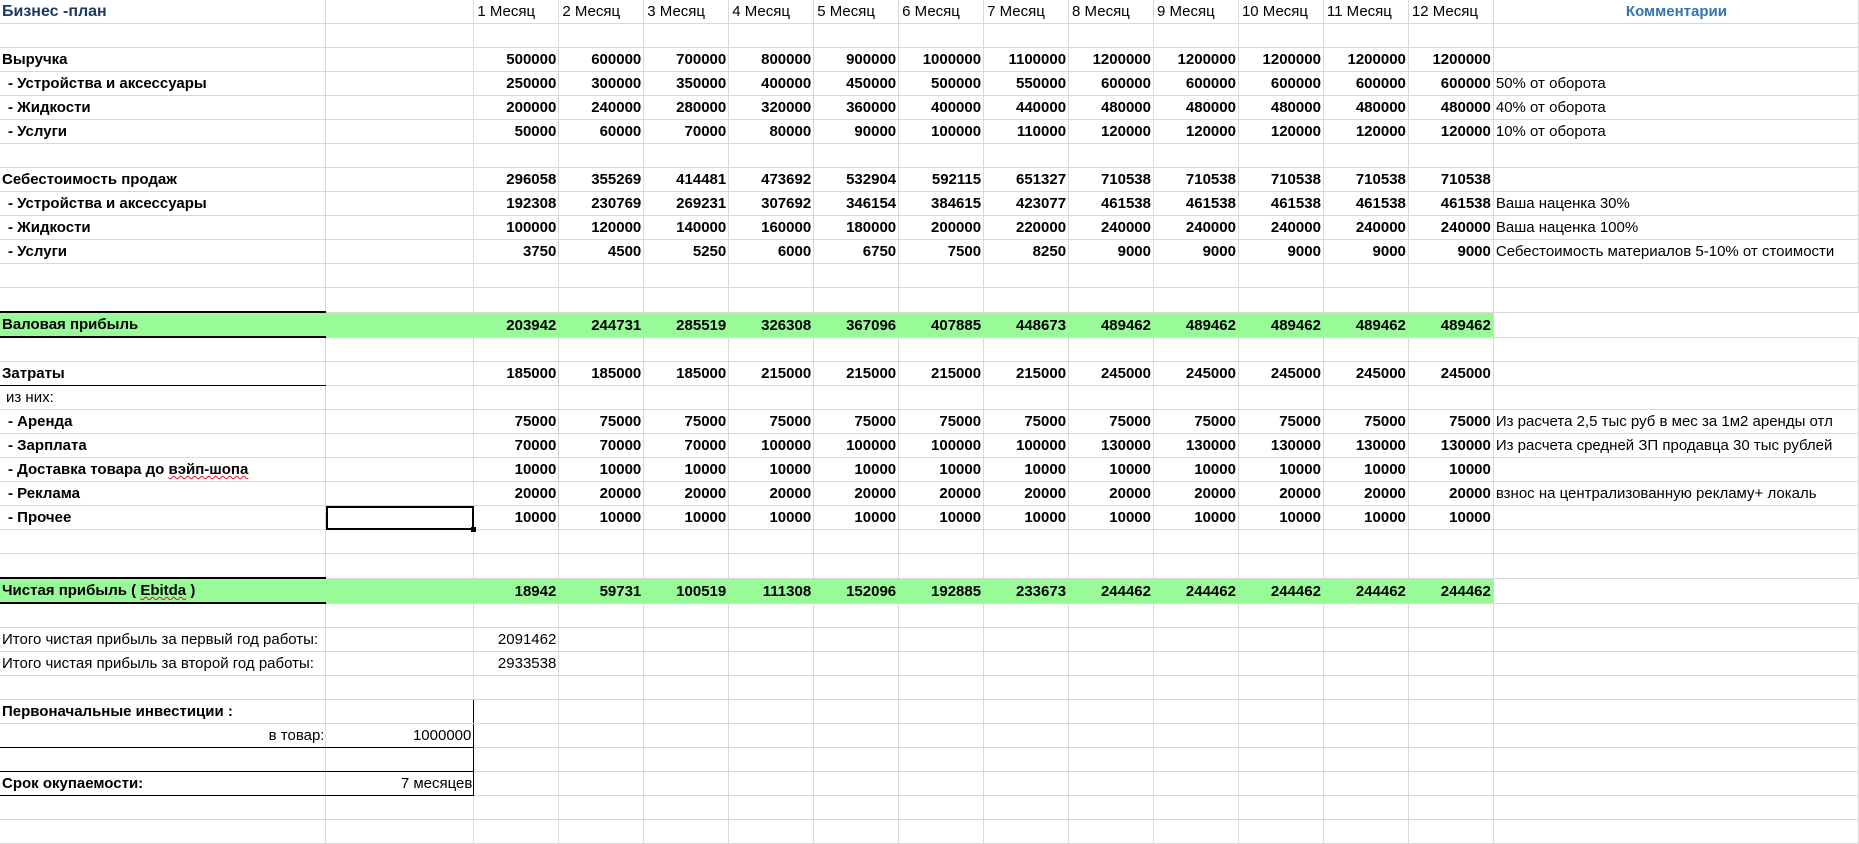 The image size is (1859, 844). What do you see at coordinates (1111, 445) in the screenshot?
I see `value-cell: 130000` at bounding box center [1111, 445].